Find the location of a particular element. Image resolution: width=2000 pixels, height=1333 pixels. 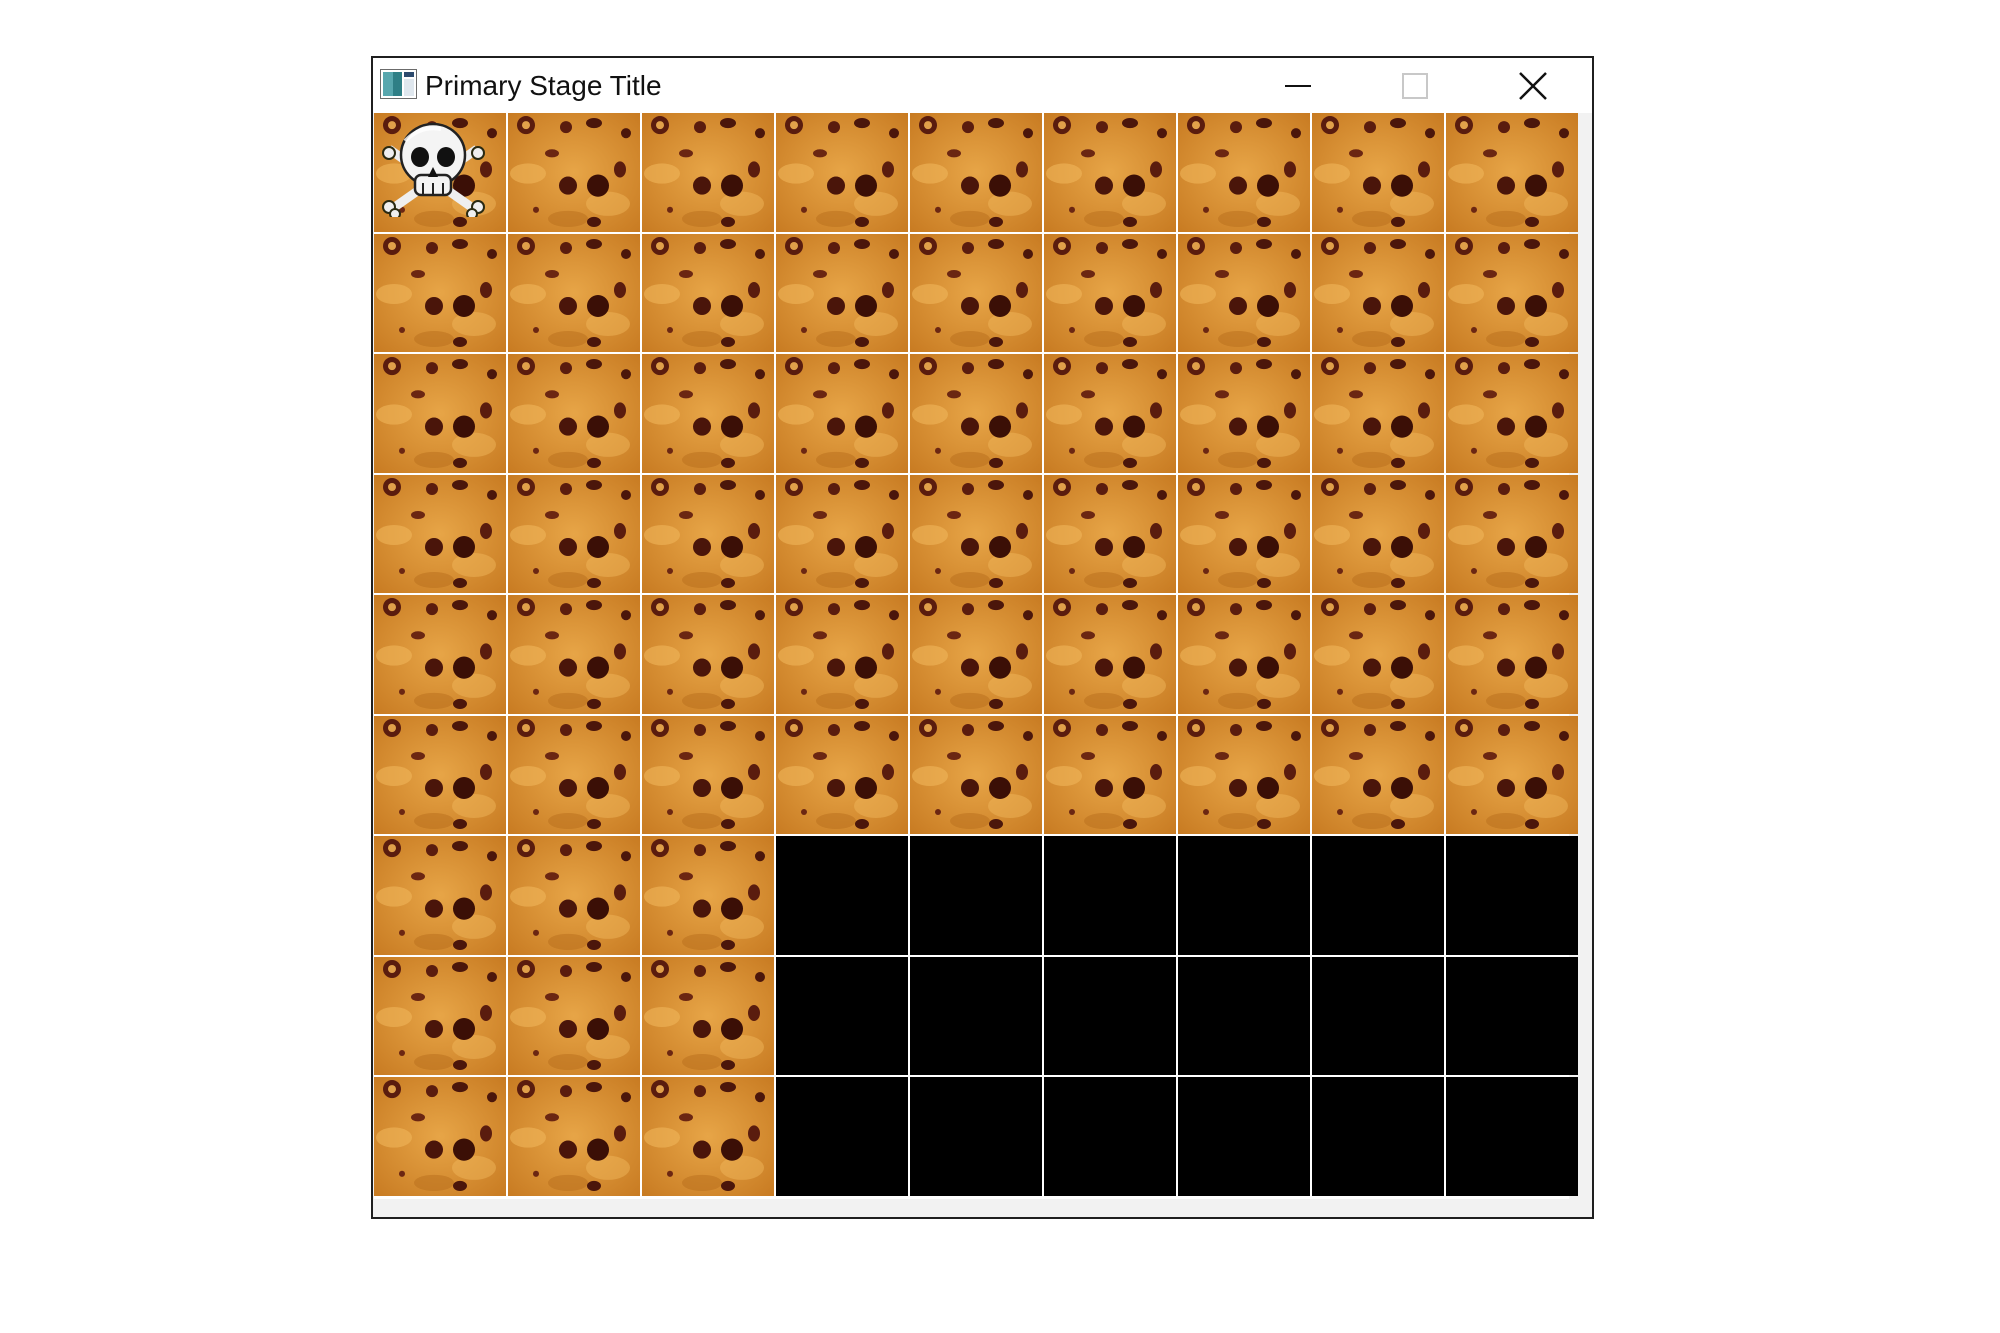

close-icon is located at coordinates (1533, 86).